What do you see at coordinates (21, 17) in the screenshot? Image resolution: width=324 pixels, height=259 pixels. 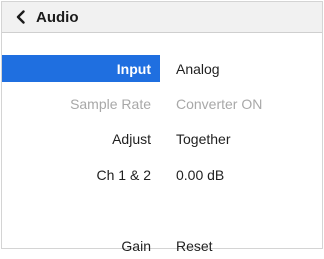 I see `chevron-left-icon` at bounding box center [21, 17].